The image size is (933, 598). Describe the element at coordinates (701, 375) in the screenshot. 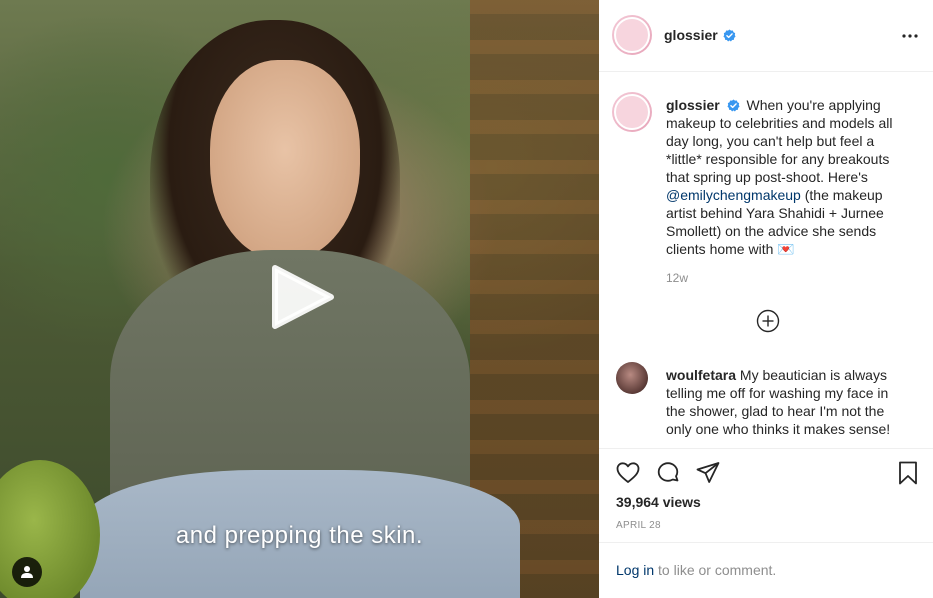

I see `commenter-username: woulfetara` at that location.